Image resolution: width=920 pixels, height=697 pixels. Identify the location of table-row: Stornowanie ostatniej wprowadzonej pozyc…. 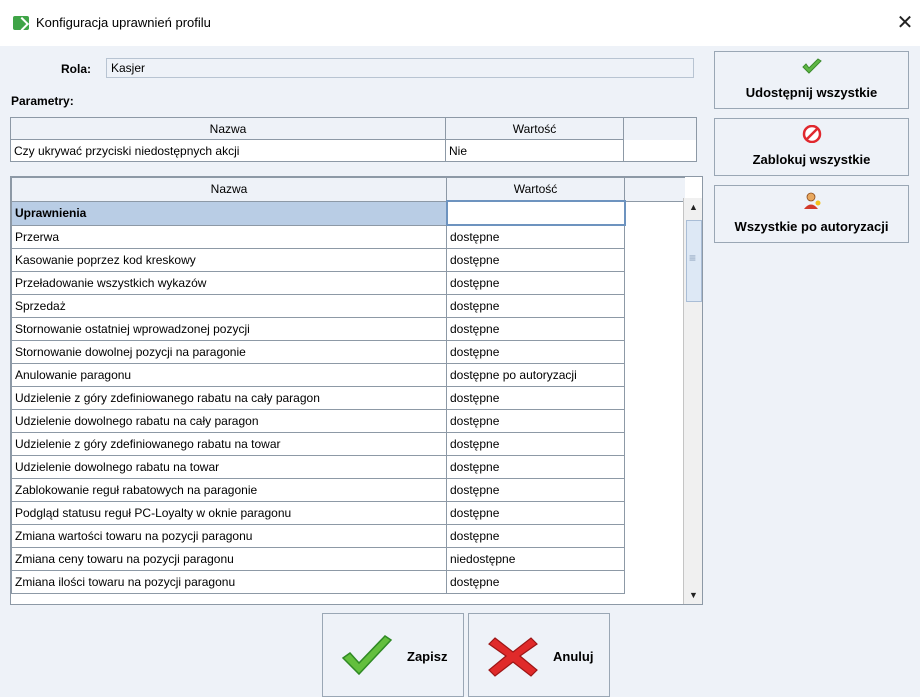
(348, 329).